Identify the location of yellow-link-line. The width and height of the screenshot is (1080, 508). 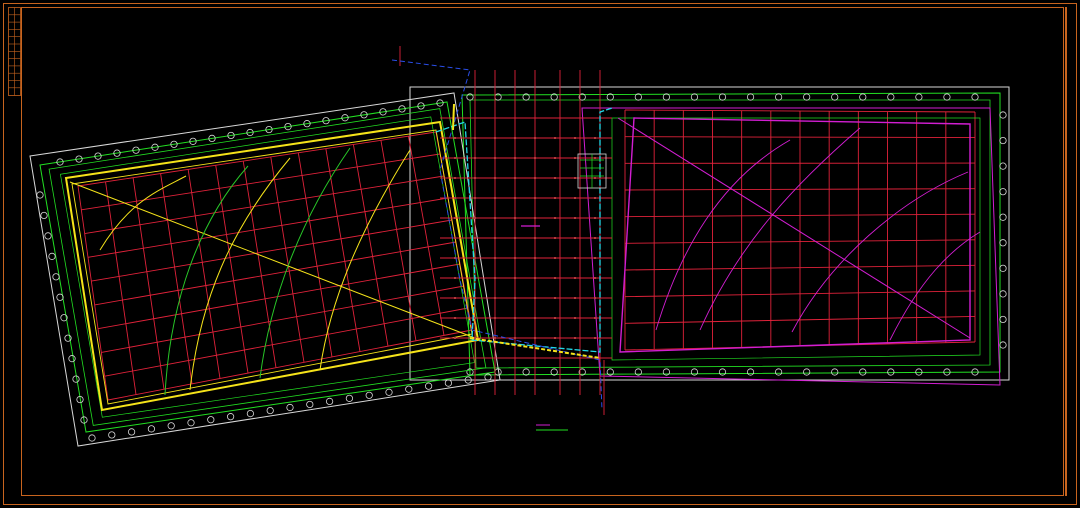
(453, 117).